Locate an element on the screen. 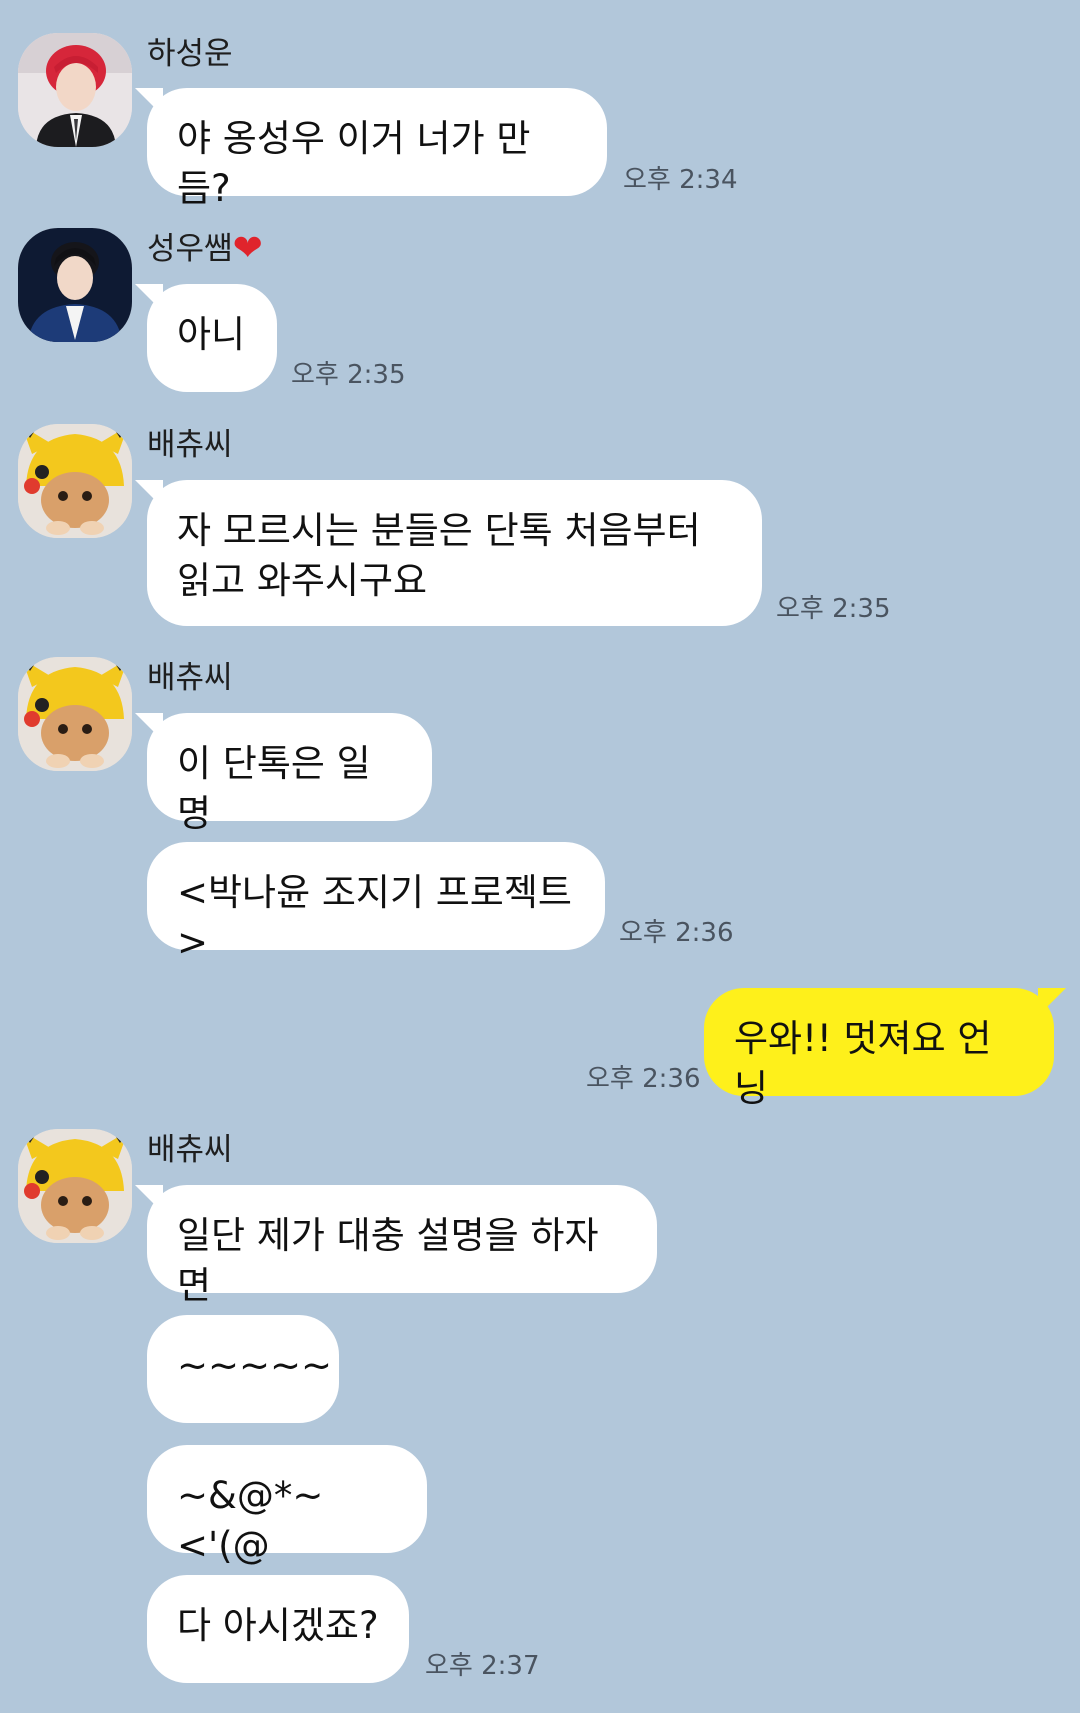  message-bubble: <박나윤 조지기 프로젝트> is located at coordinates (376, 903).